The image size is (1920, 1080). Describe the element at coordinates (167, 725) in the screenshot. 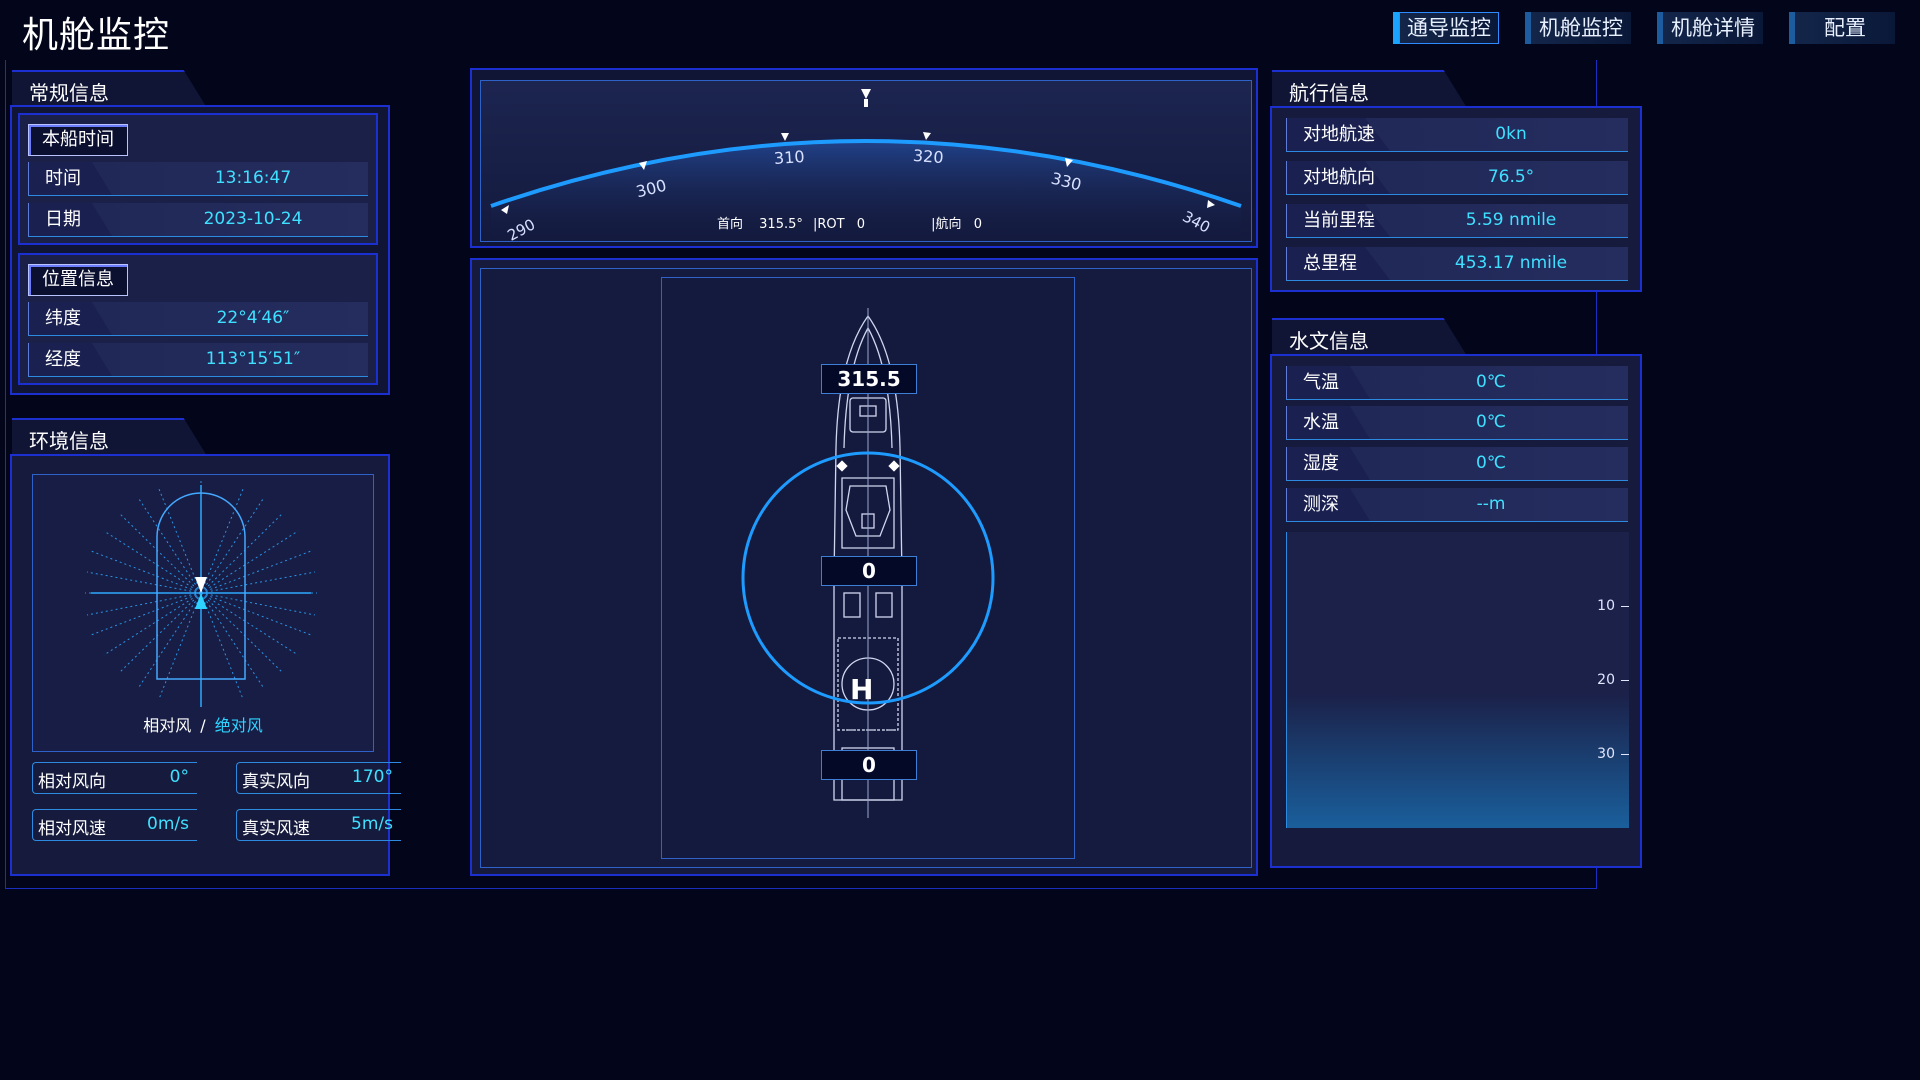

I see `wind-caption-relative: 相对风` at that location.